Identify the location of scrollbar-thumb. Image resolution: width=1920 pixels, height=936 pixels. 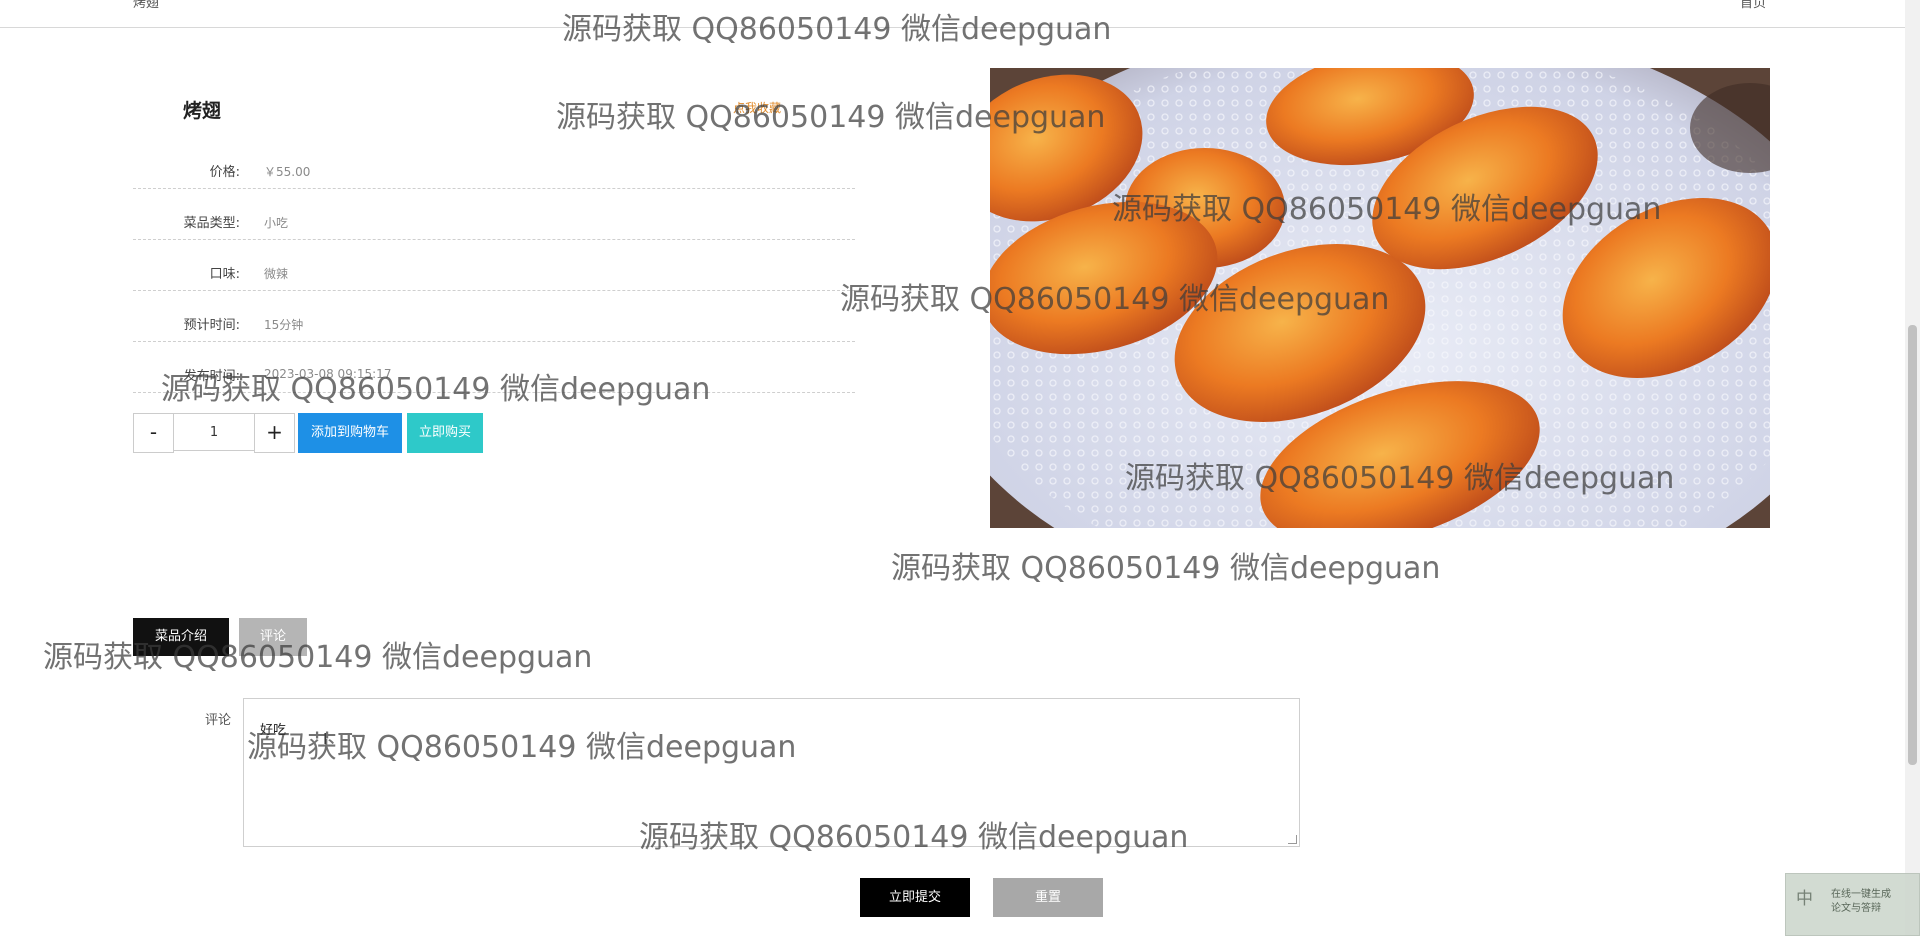
(1912, 545).